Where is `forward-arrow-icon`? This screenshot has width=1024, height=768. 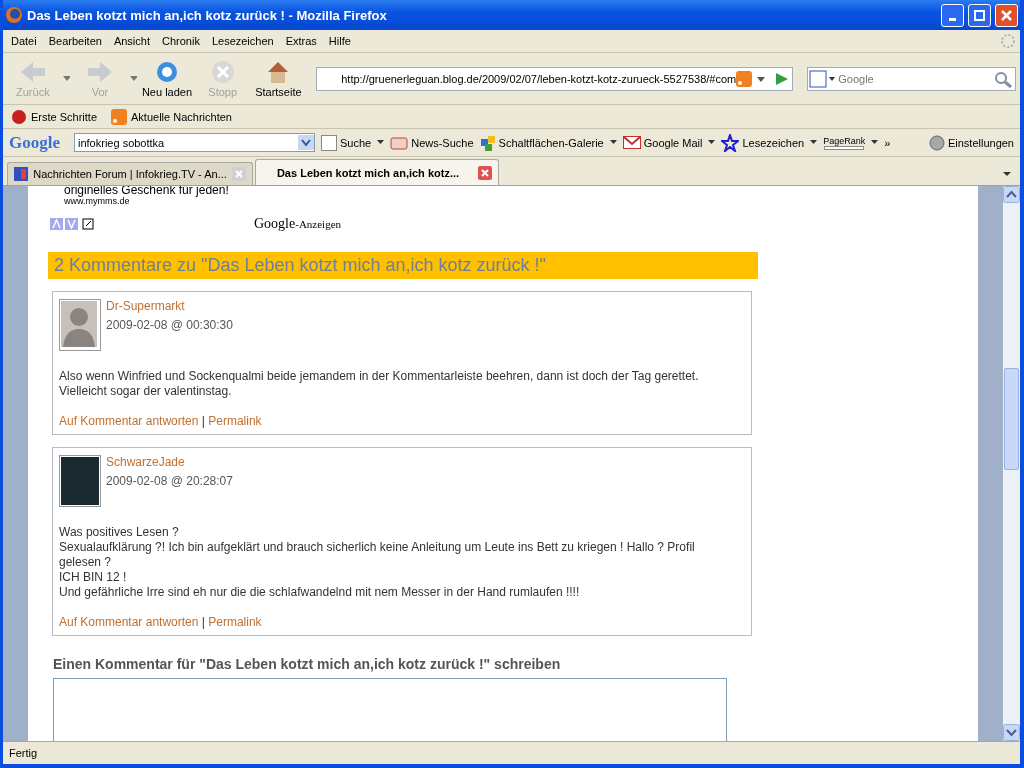
forward-arrow-icon is located at coordinates (99, 71).